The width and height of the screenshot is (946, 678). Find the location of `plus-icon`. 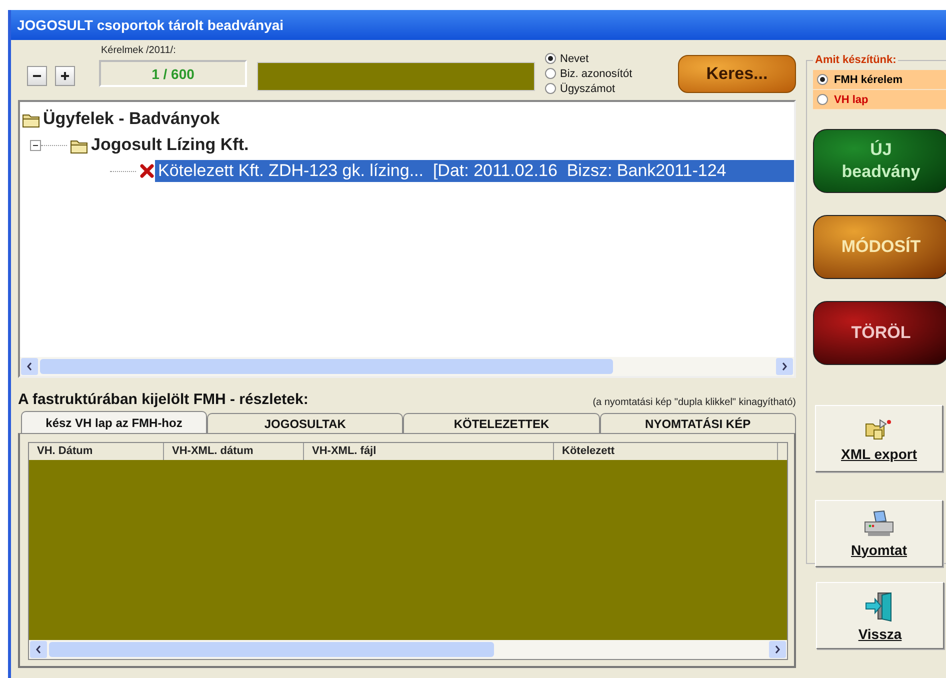

plus-icon is located at coordinates (65, 76).